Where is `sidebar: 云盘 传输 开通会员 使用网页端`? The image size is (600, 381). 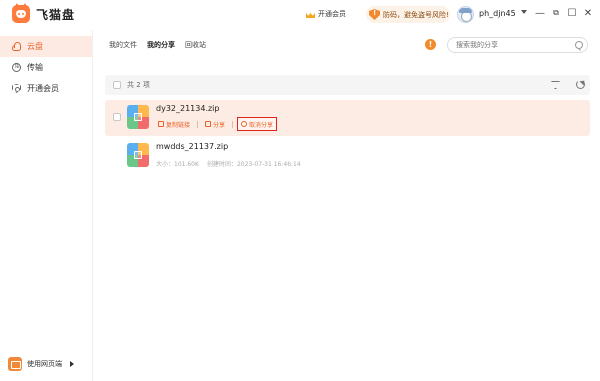
sidebar: 云盘 传输 开通会员 使用网页端 is located at coordinates (46, 205).